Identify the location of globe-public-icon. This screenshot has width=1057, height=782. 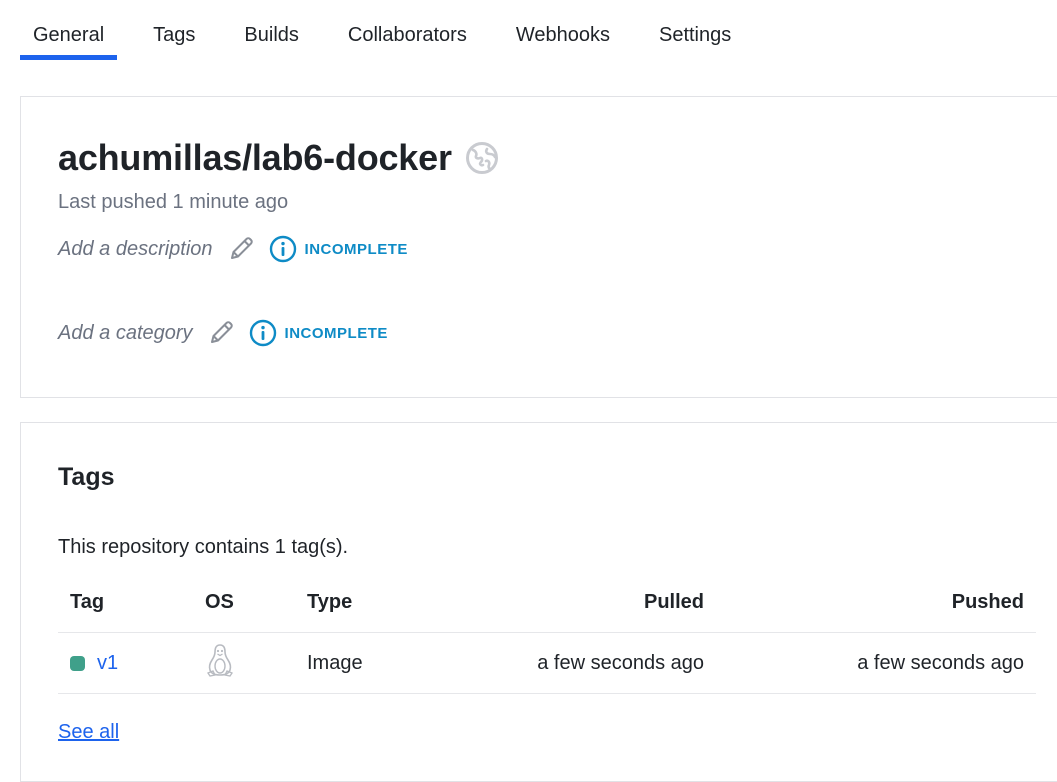
(481, 158).